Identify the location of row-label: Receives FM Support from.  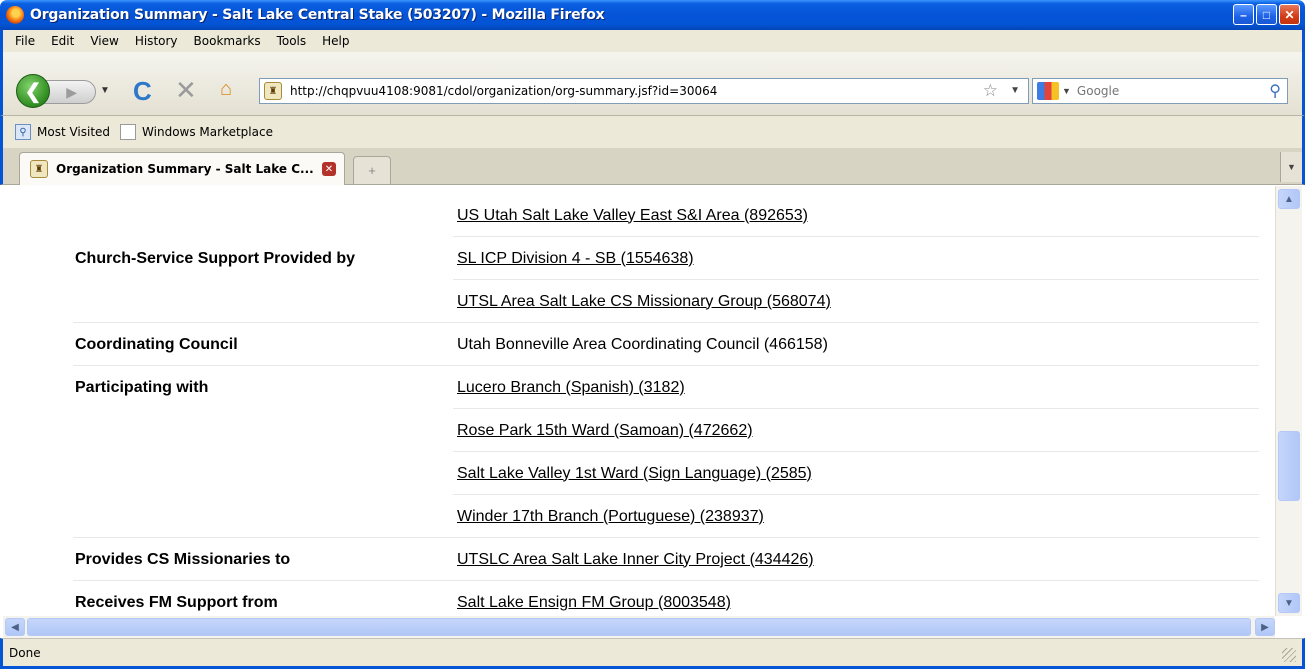
(176, 602).